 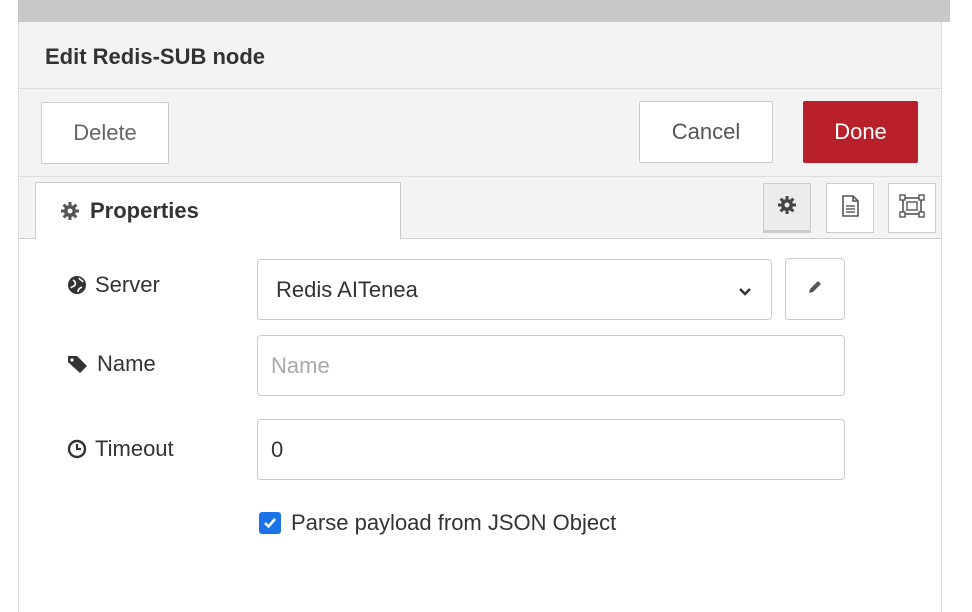 What do you see at coordinates (144, 210) in the screenshot?
I see `tab-properties-label: Properties` at bounding box center [144, 210].